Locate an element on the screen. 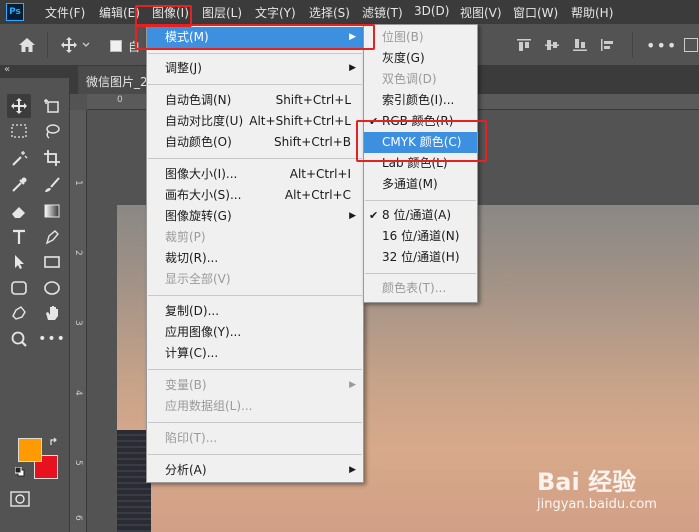 This screenshot has width=699, height=532. document-tab: 微信图片_2 is located at coordinates (115, 80).